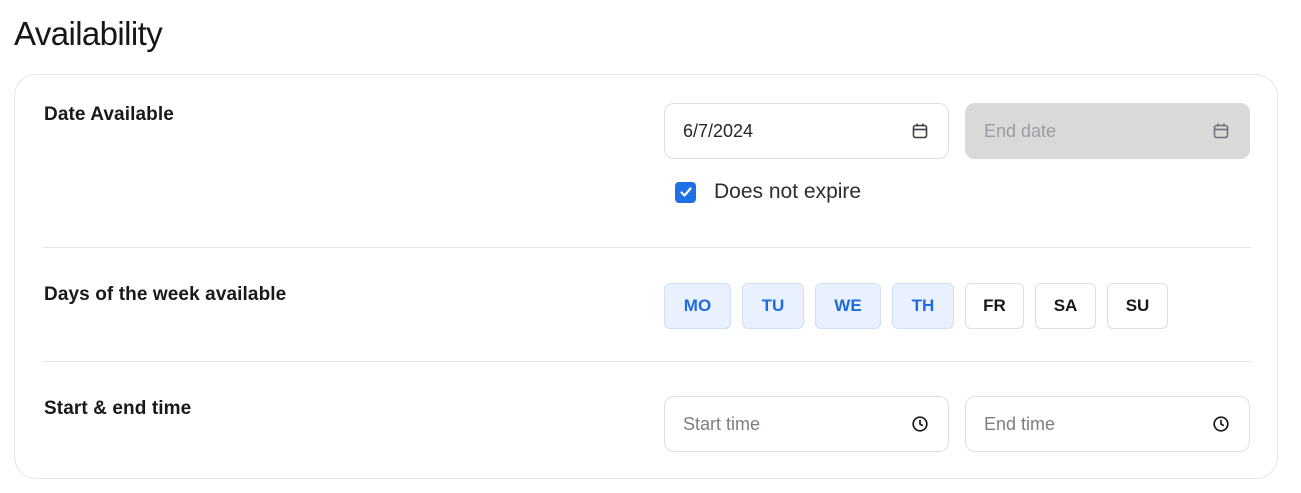  What do you see at coordinates (1137, 306) in the screenshot?
I see `day-toggle-su: SU` at bounding box center [1137, 306].